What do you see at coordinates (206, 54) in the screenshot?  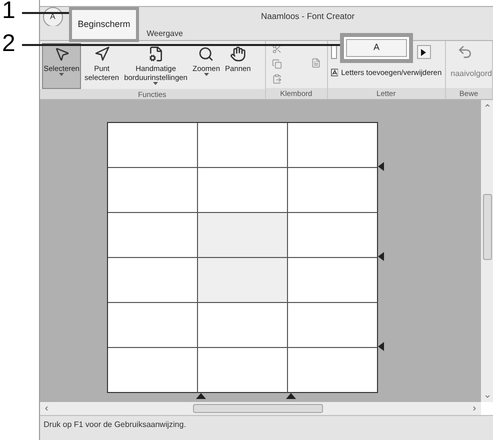 I see `search-icon` at bounding box center [206, 54].